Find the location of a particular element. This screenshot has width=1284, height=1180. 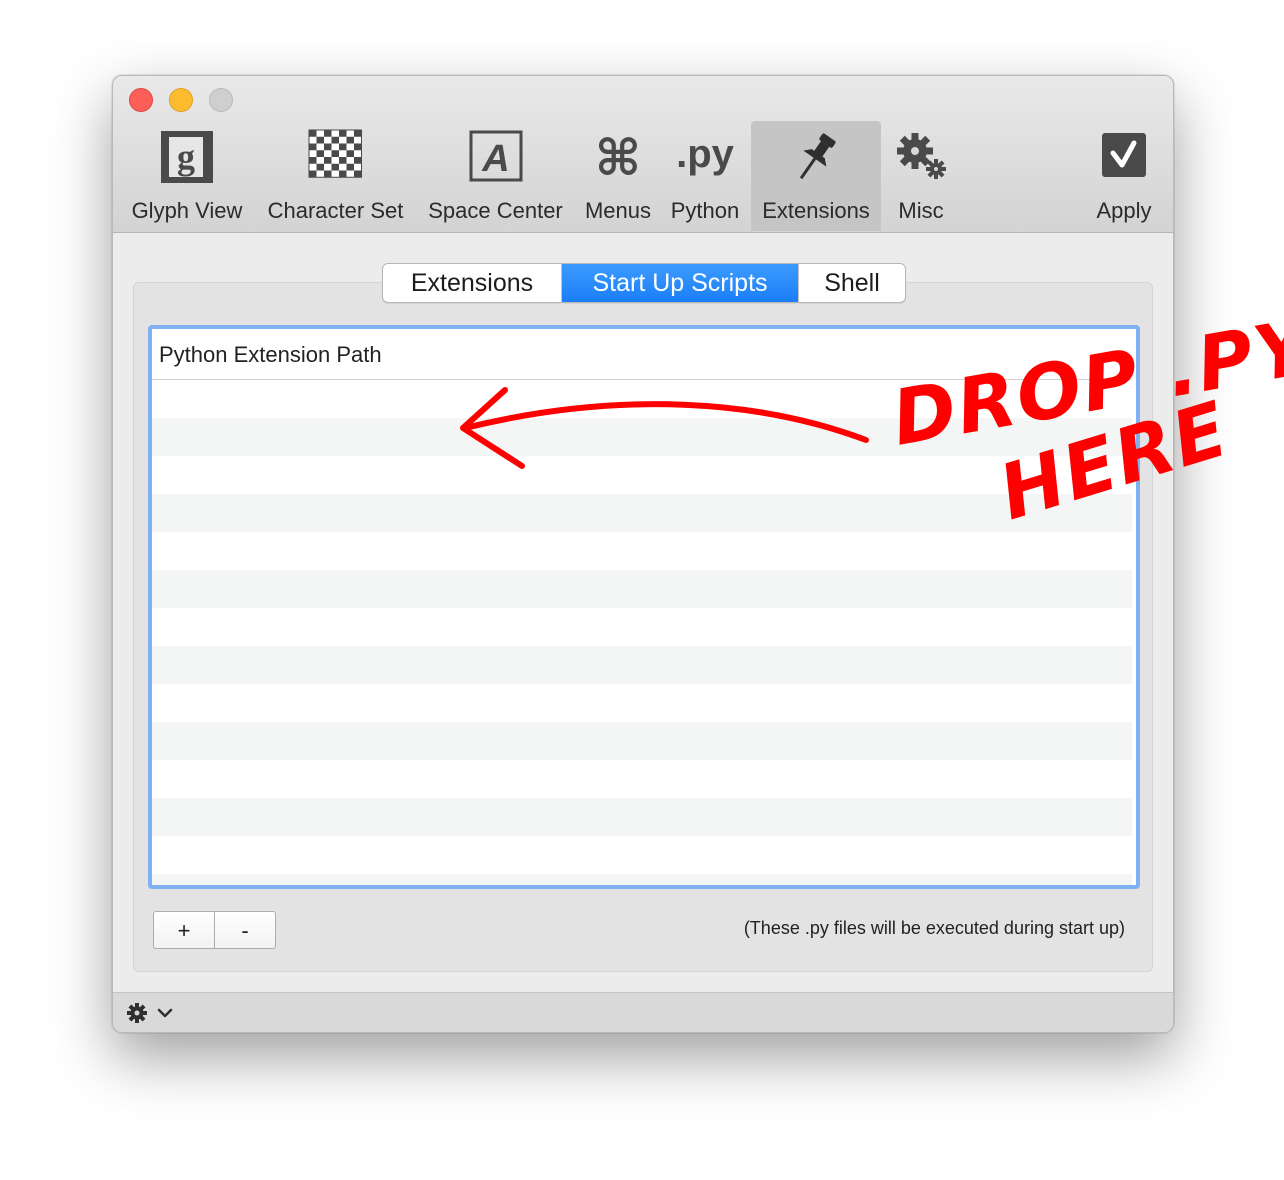

tab-start-up-scripts: Start Up Scripts is located at coordinates (680, 283).